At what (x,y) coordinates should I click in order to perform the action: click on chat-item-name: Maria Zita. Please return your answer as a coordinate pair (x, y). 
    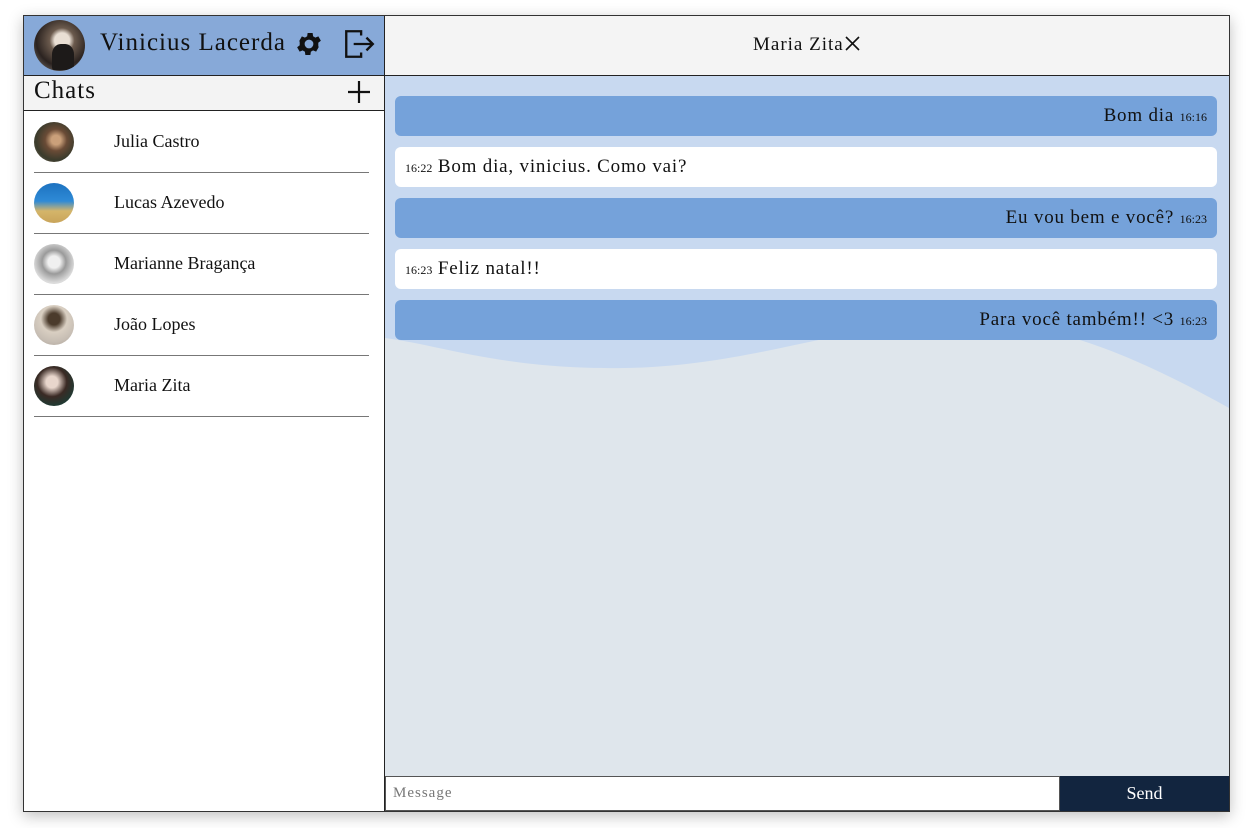
    Looking at the image, I should click on (152, 385).